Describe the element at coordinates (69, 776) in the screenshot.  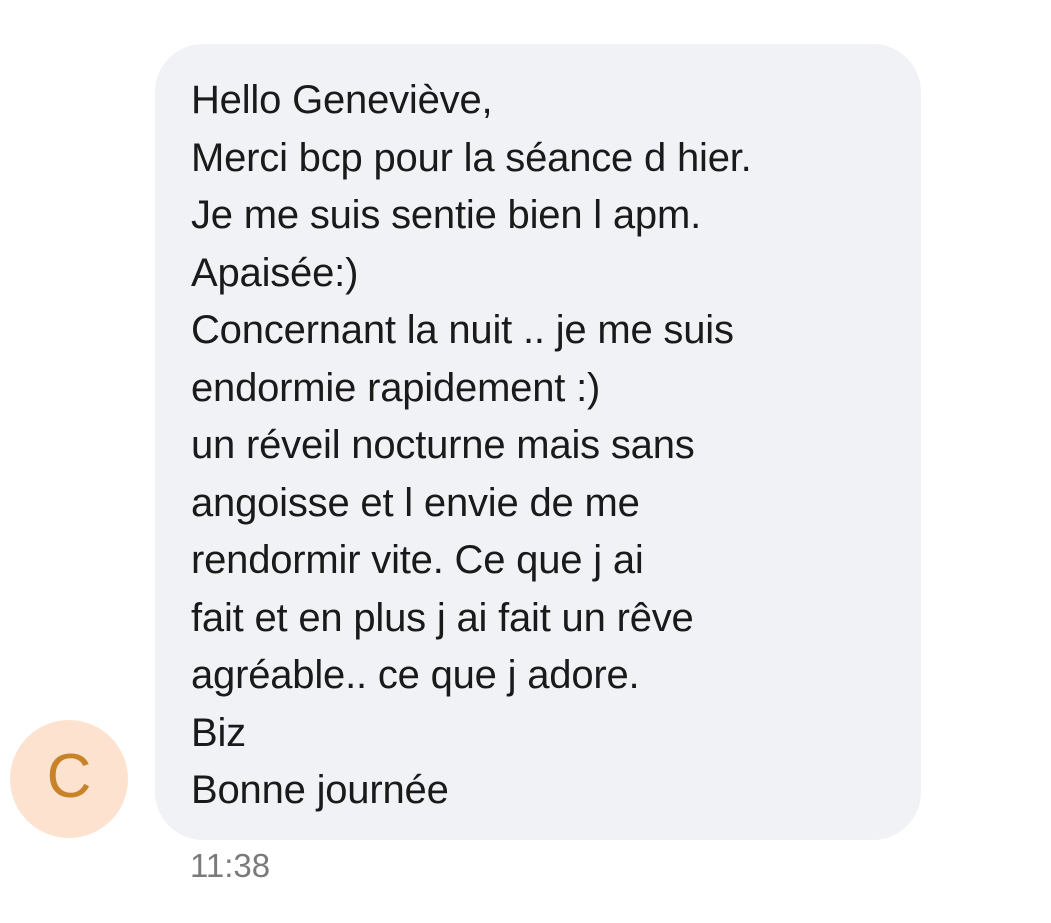
I see `avatar-initial: C` at that location.